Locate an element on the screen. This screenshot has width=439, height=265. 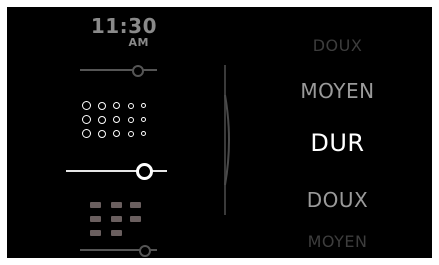
clock: 11:30 AM is located at coordinates (115, 32).